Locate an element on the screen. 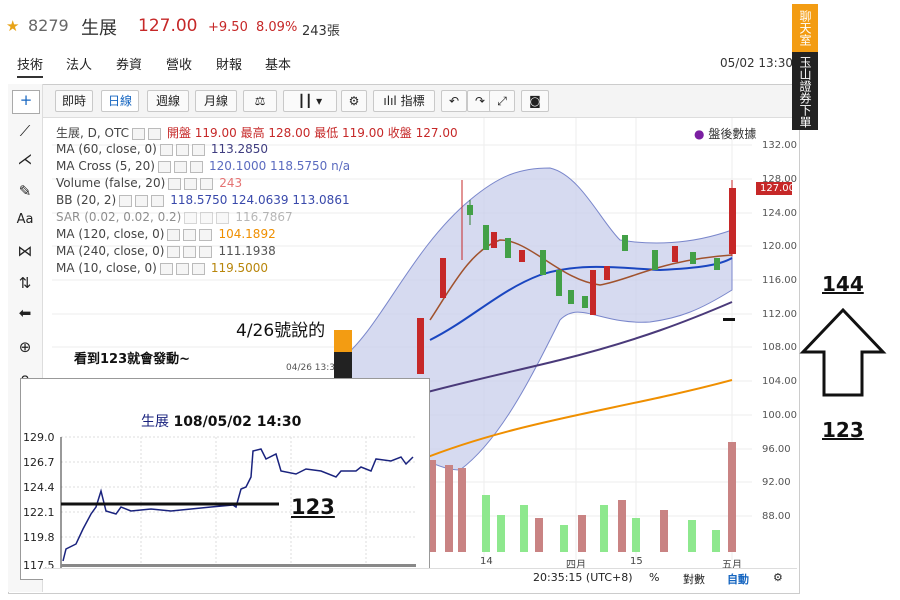  legend-values: 243 is located at coordinates (231, 183).